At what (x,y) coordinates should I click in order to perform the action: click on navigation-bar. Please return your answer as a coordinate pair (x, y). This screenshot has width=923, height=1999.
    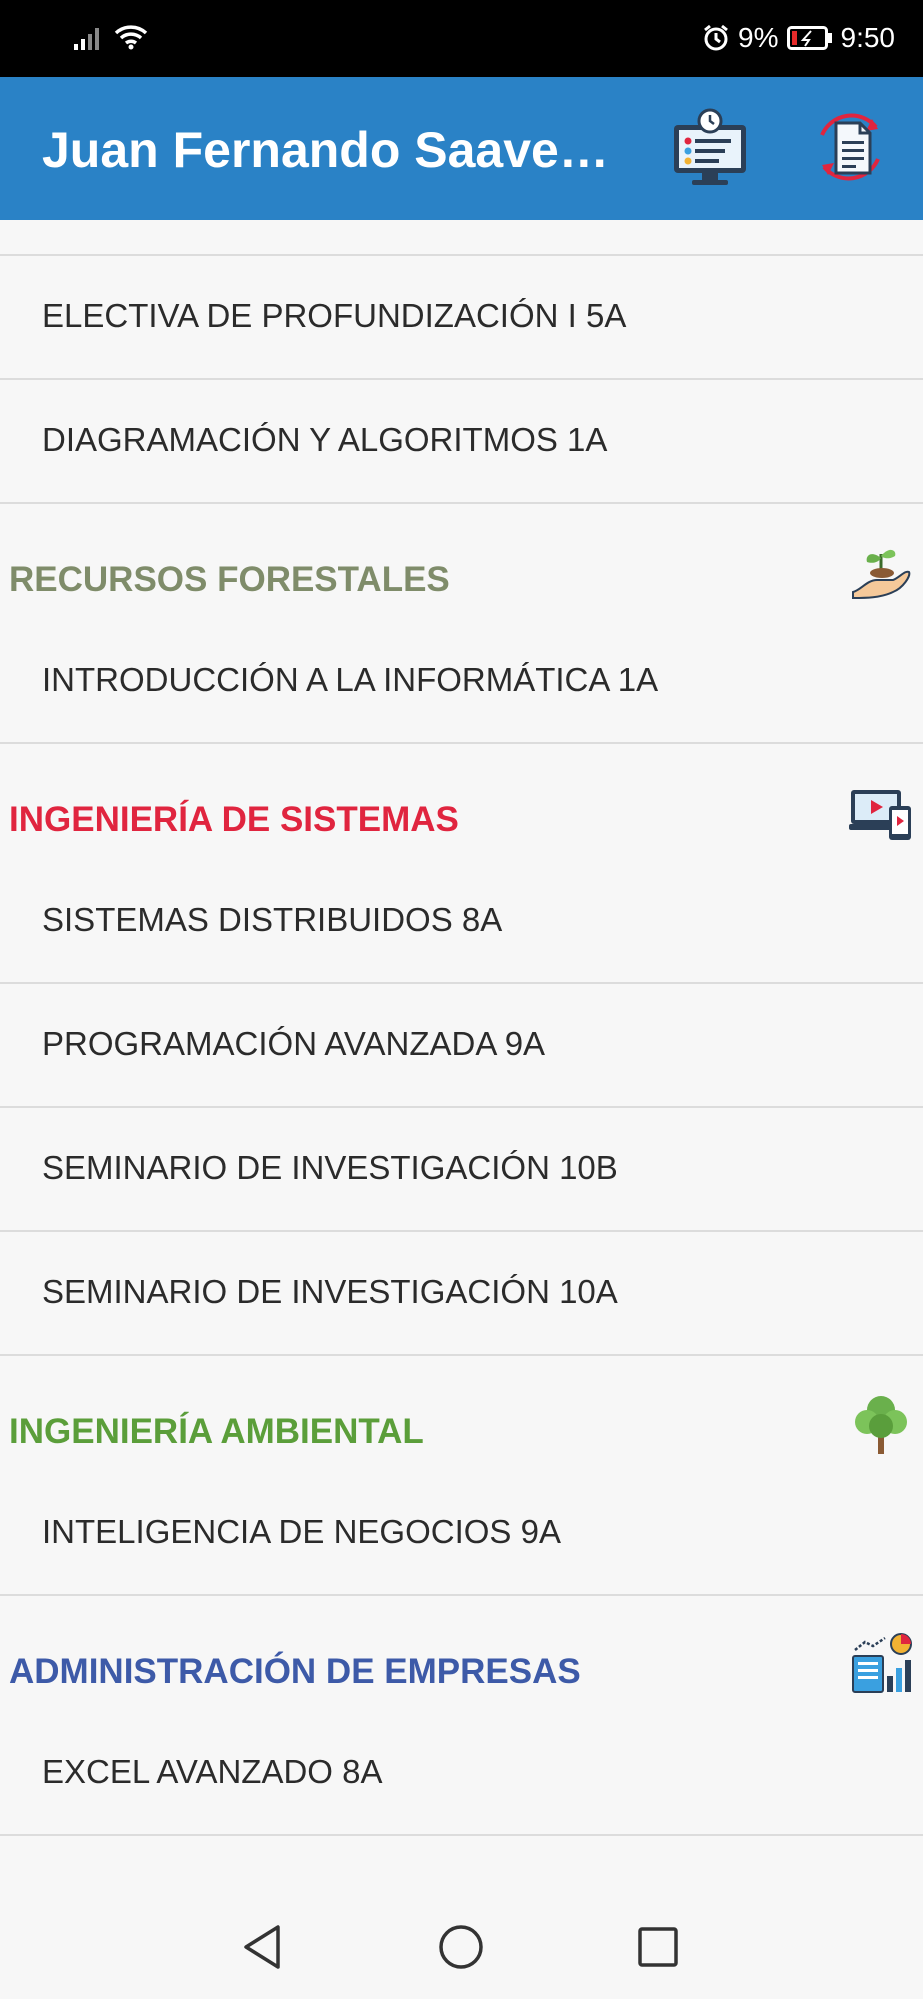
    Looking at the image, I should click on (461, 1947).